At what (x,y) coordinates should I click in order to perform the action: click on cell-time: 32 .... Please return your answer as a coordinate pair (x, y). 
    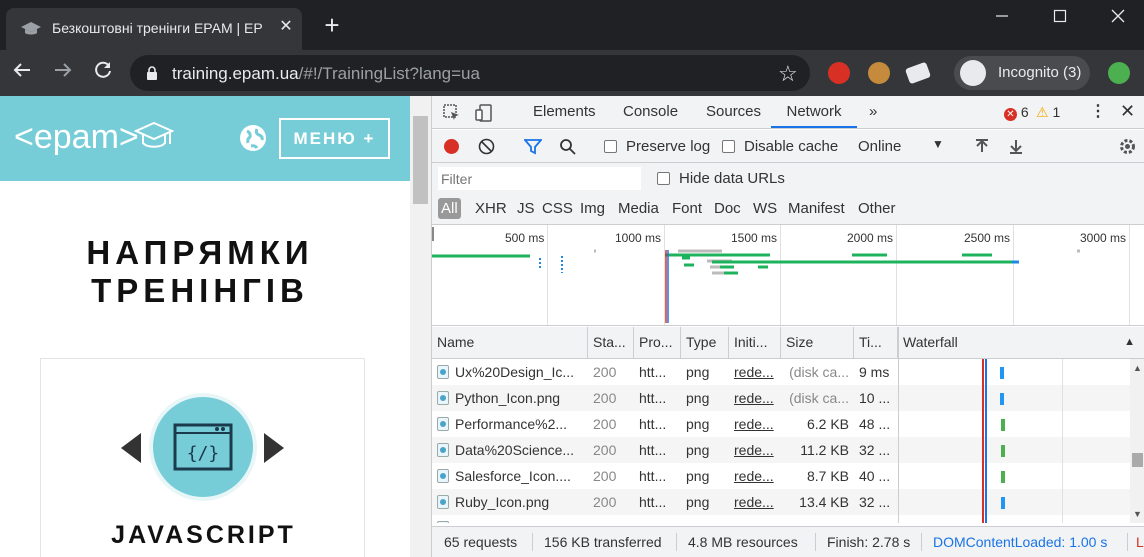
    Looking at the image, I should click on (876, 450).